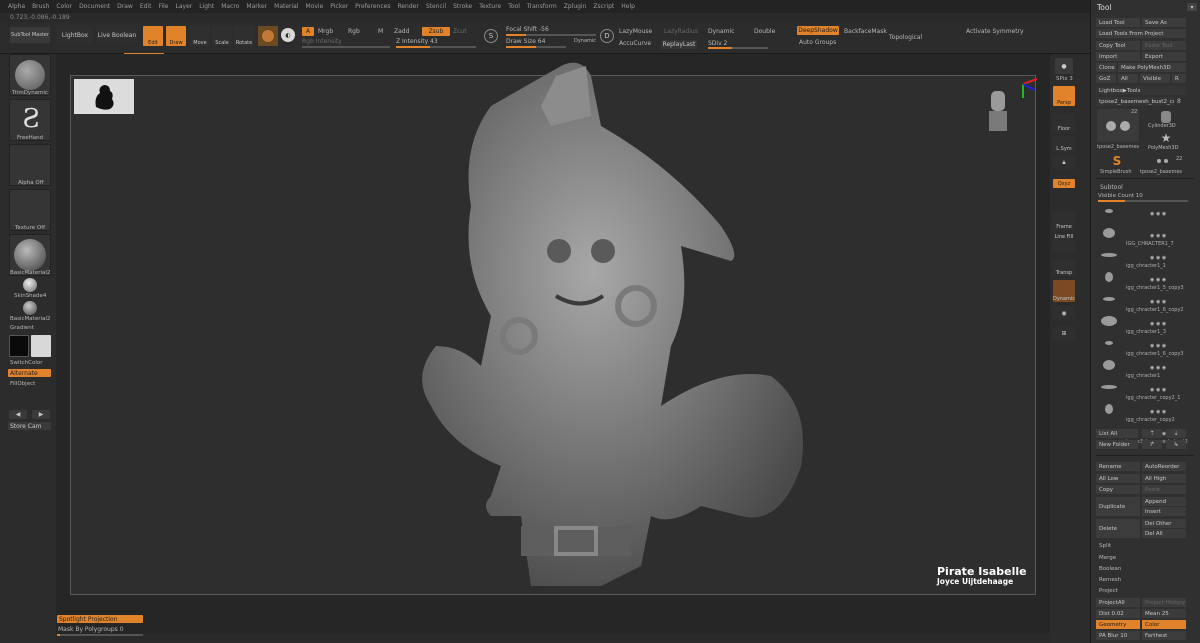 Image resolution: width=1200 pixels, height=643 pixels. What do you see at coordinates (607, 36) in the screenshot?
I see `lazymouse-icon: D` at bounding box center [607, 36].